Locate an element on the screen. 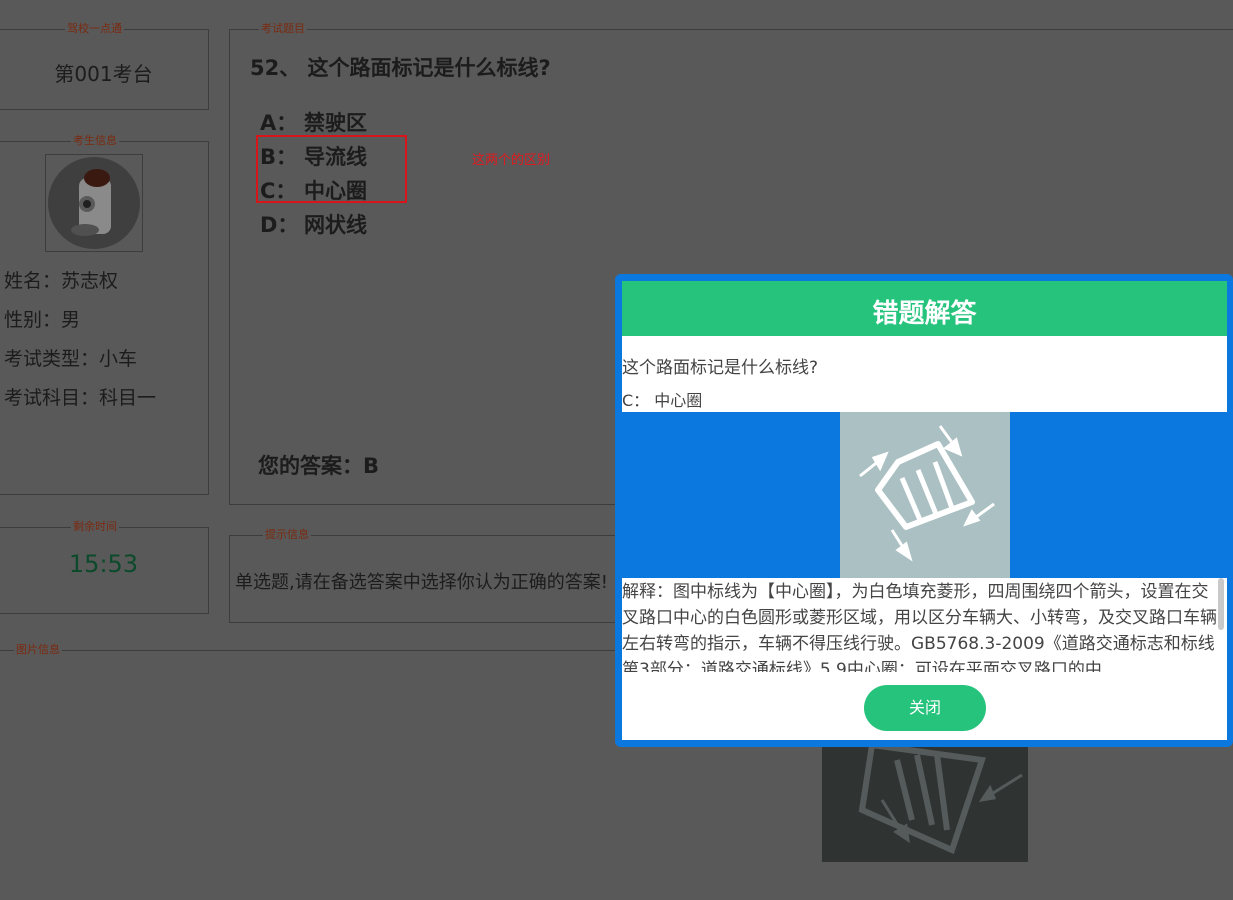 The image size is (1233, 900). remaining-time: 15:53 is located at coordinates (103, 564).